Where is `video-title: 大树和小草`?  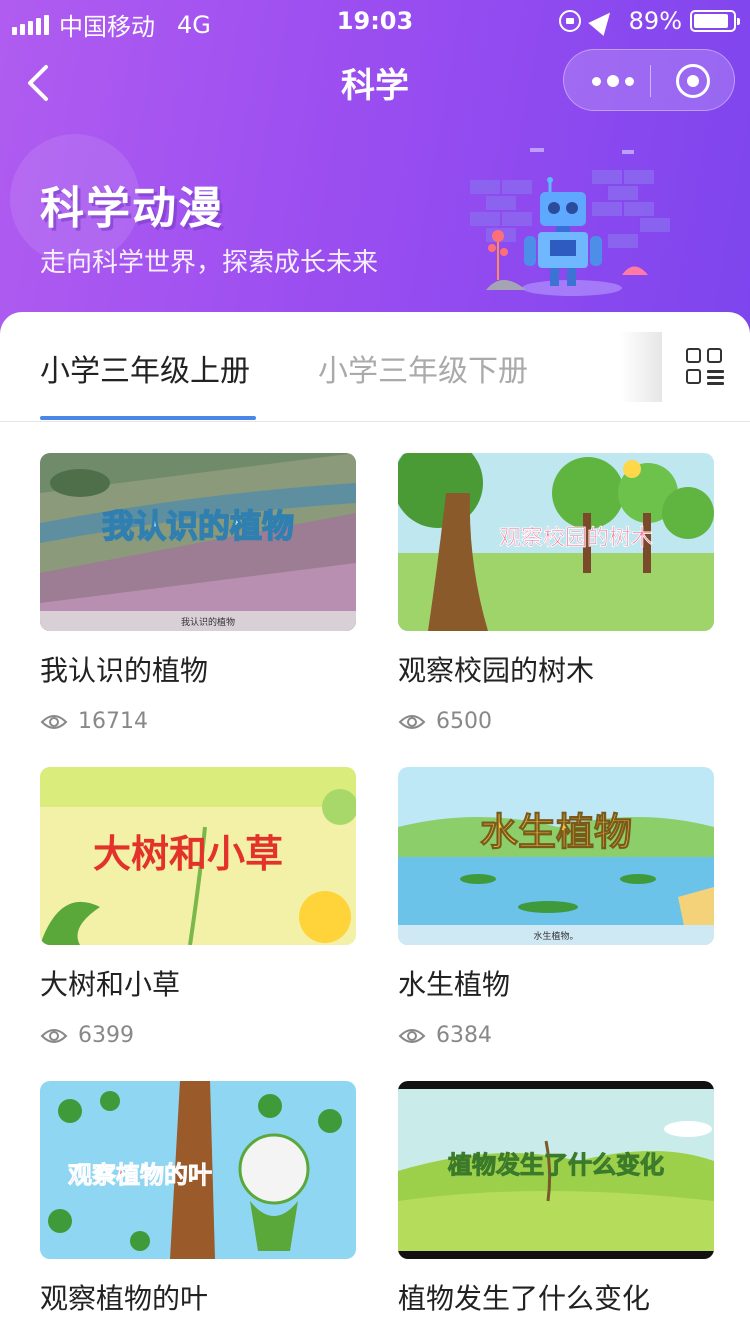 video-title: 大树和小草 is located at coordinates (110, 984).